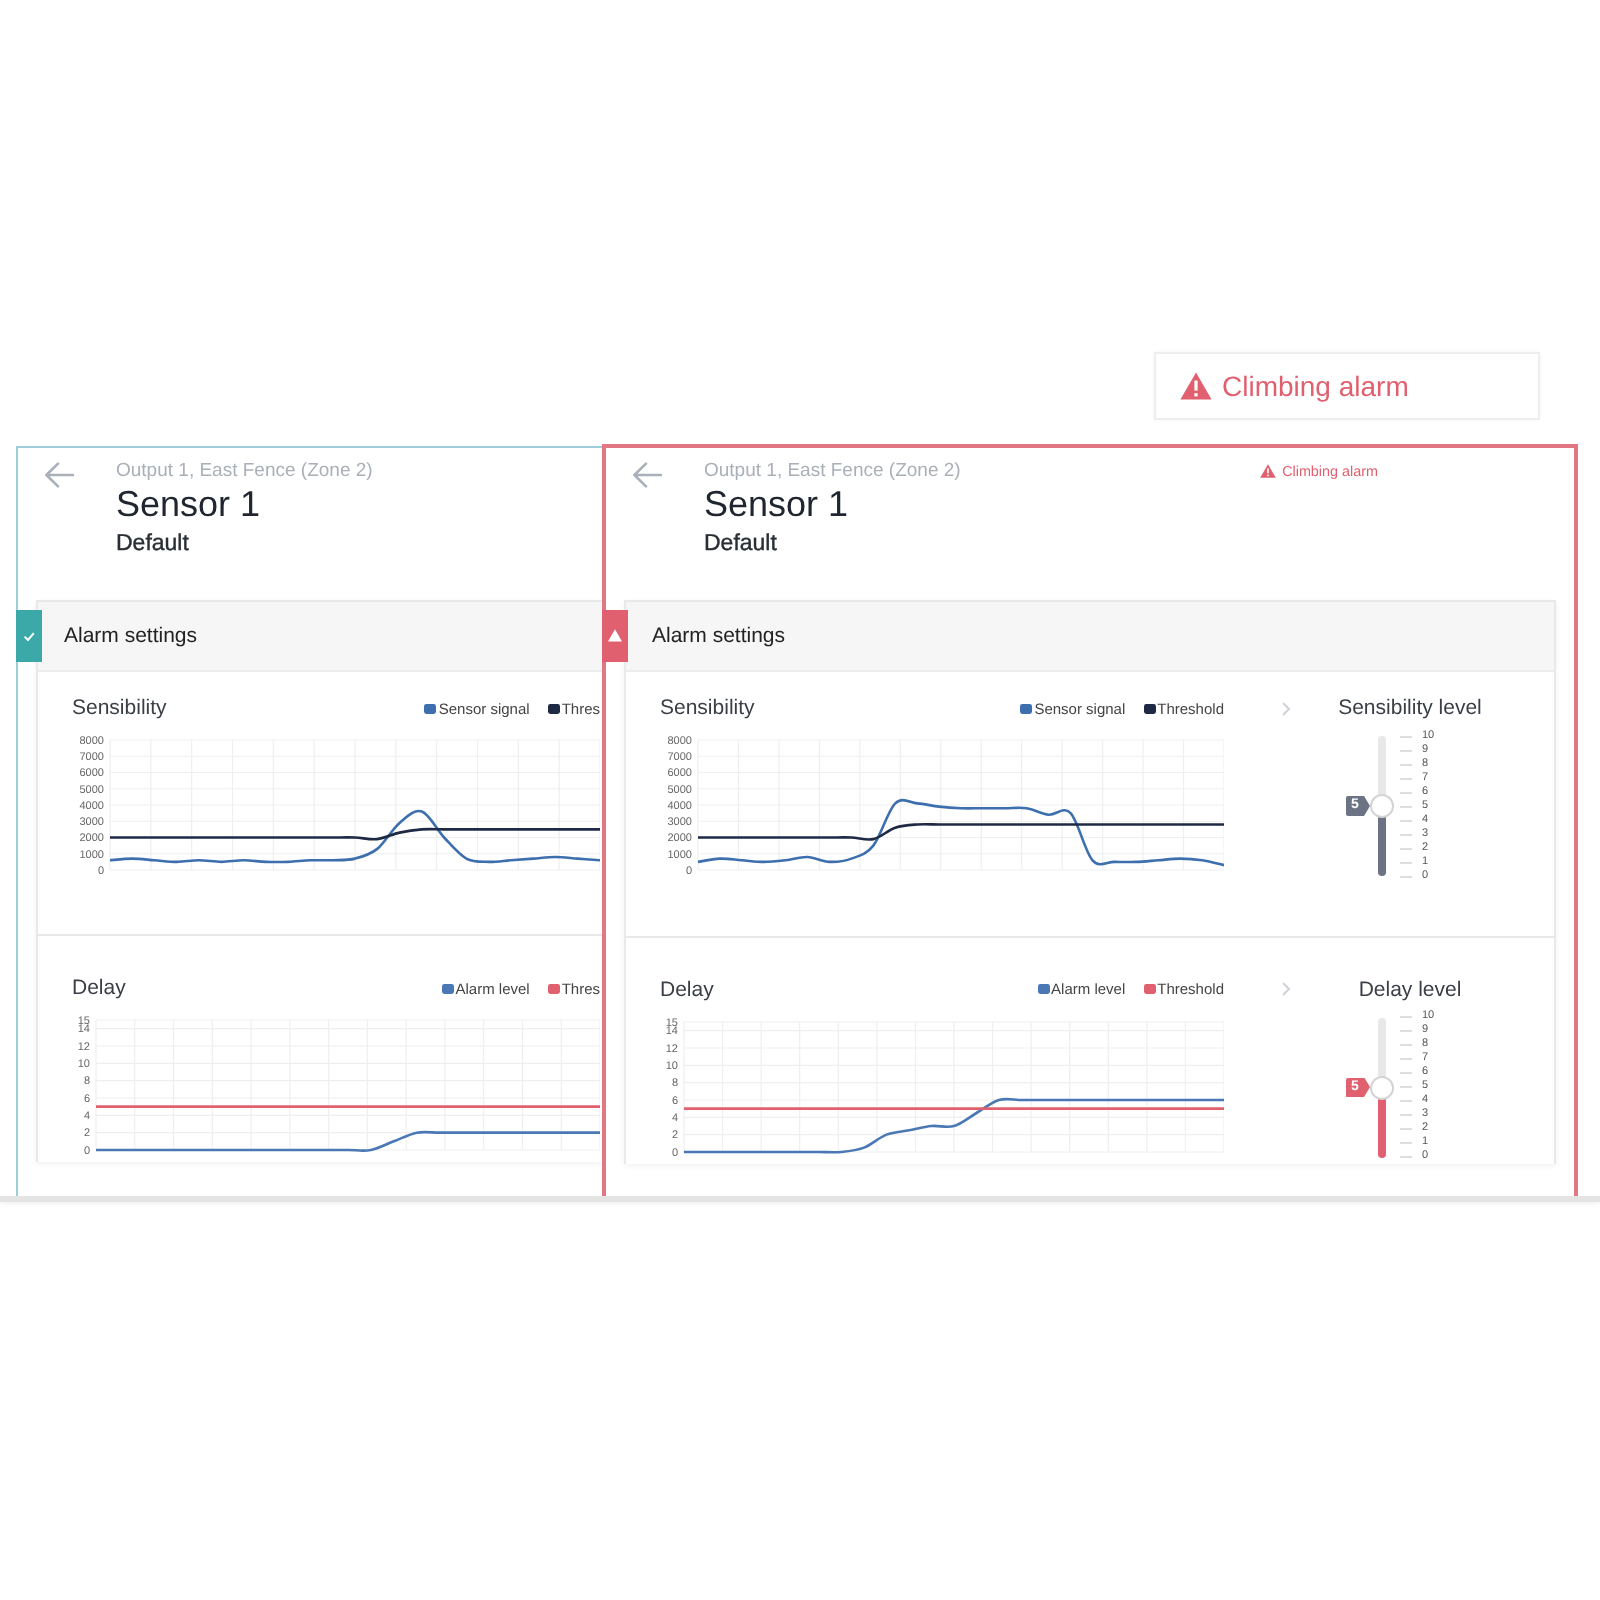 The height and width of the screenshot is (1600, 1600). Describe the element at coordinates (1315, 386) in the screenshot. I see `toast-text: Climbing alarm` at that location.